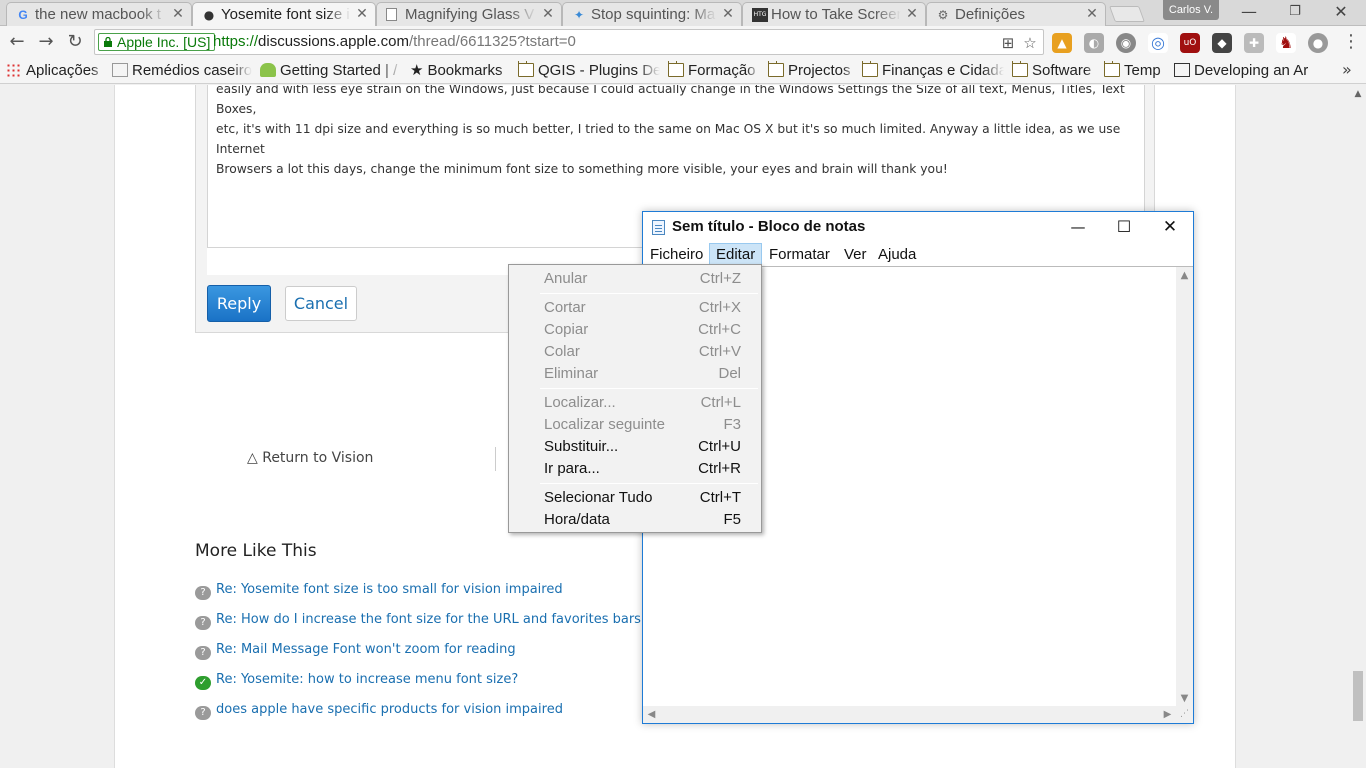  What do you see at coordinates (579, 15) in the screenshot?
I see `page-icon: ✦` at bounding box center [579, 15].